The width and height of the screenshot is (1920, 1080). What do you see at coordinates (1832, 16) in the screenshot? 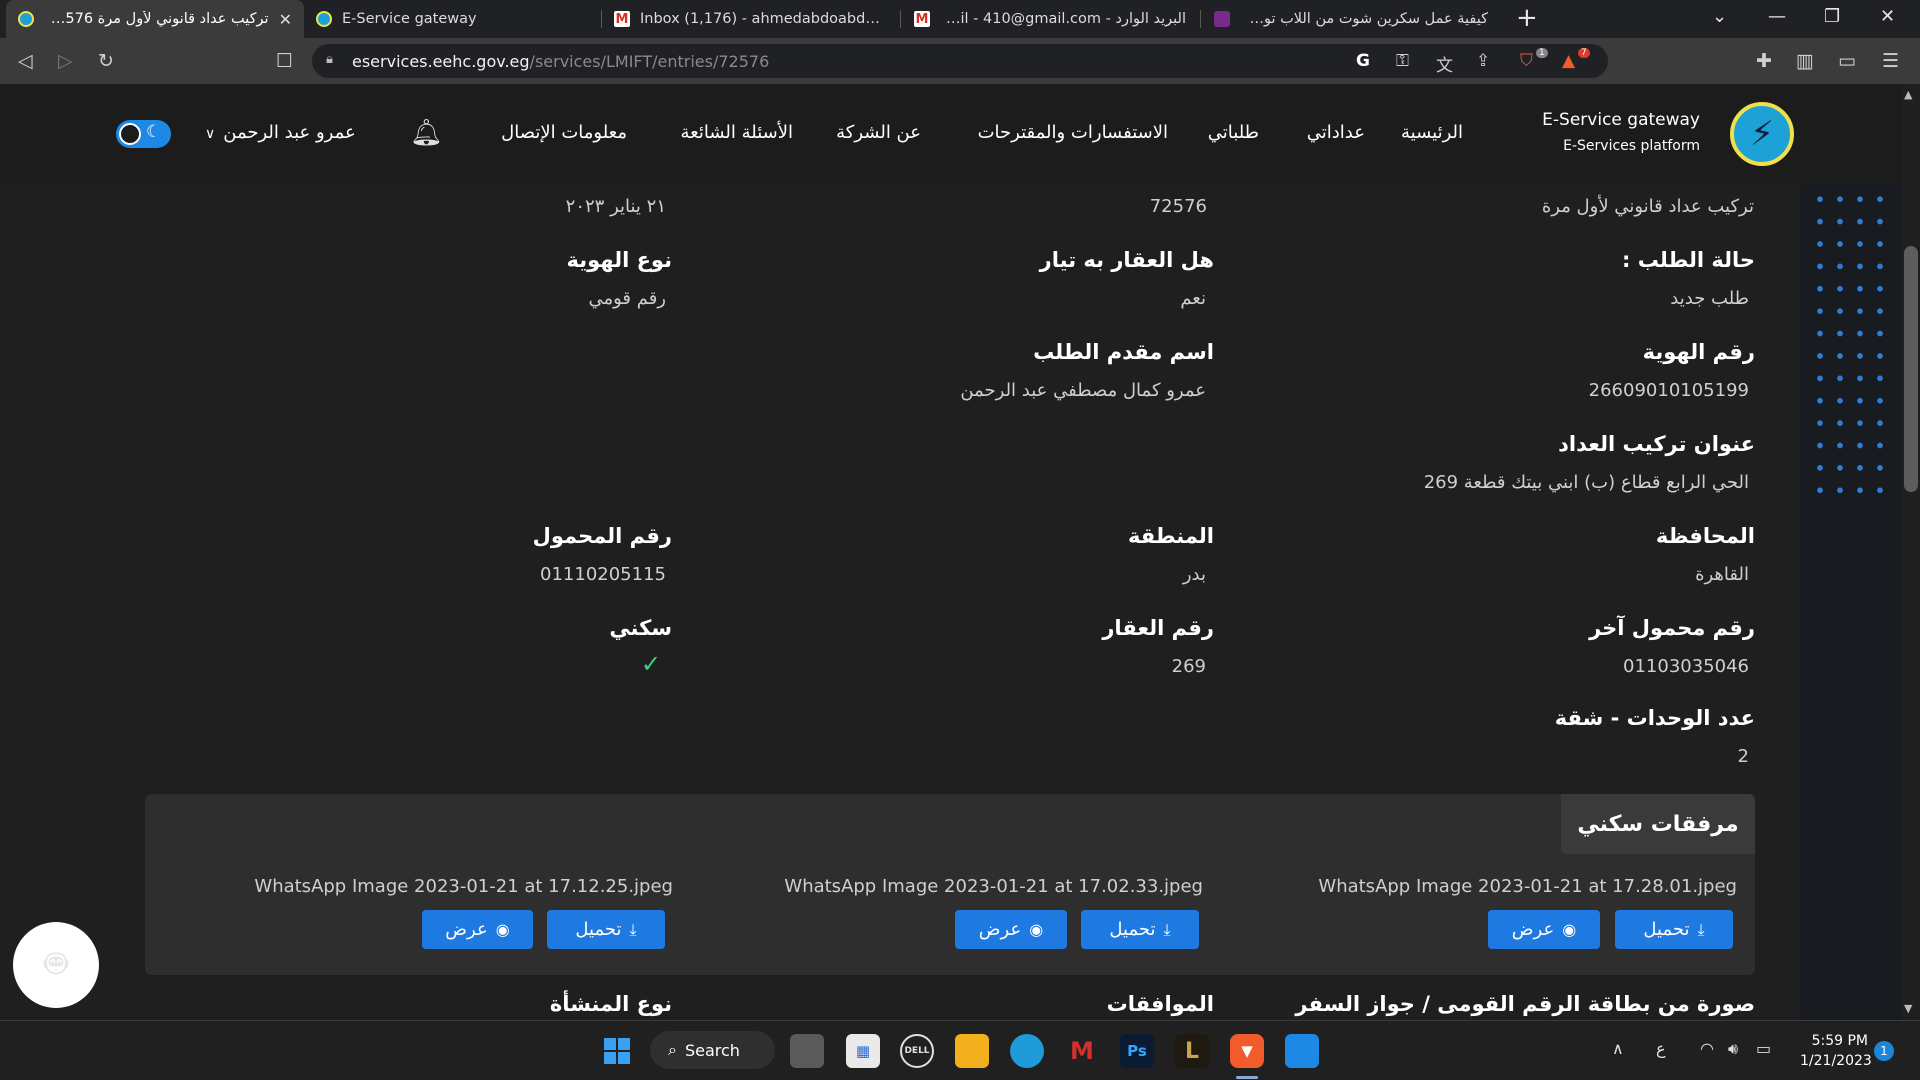
I see `restore-icon: ❐` at bounding box center [1832, 16].